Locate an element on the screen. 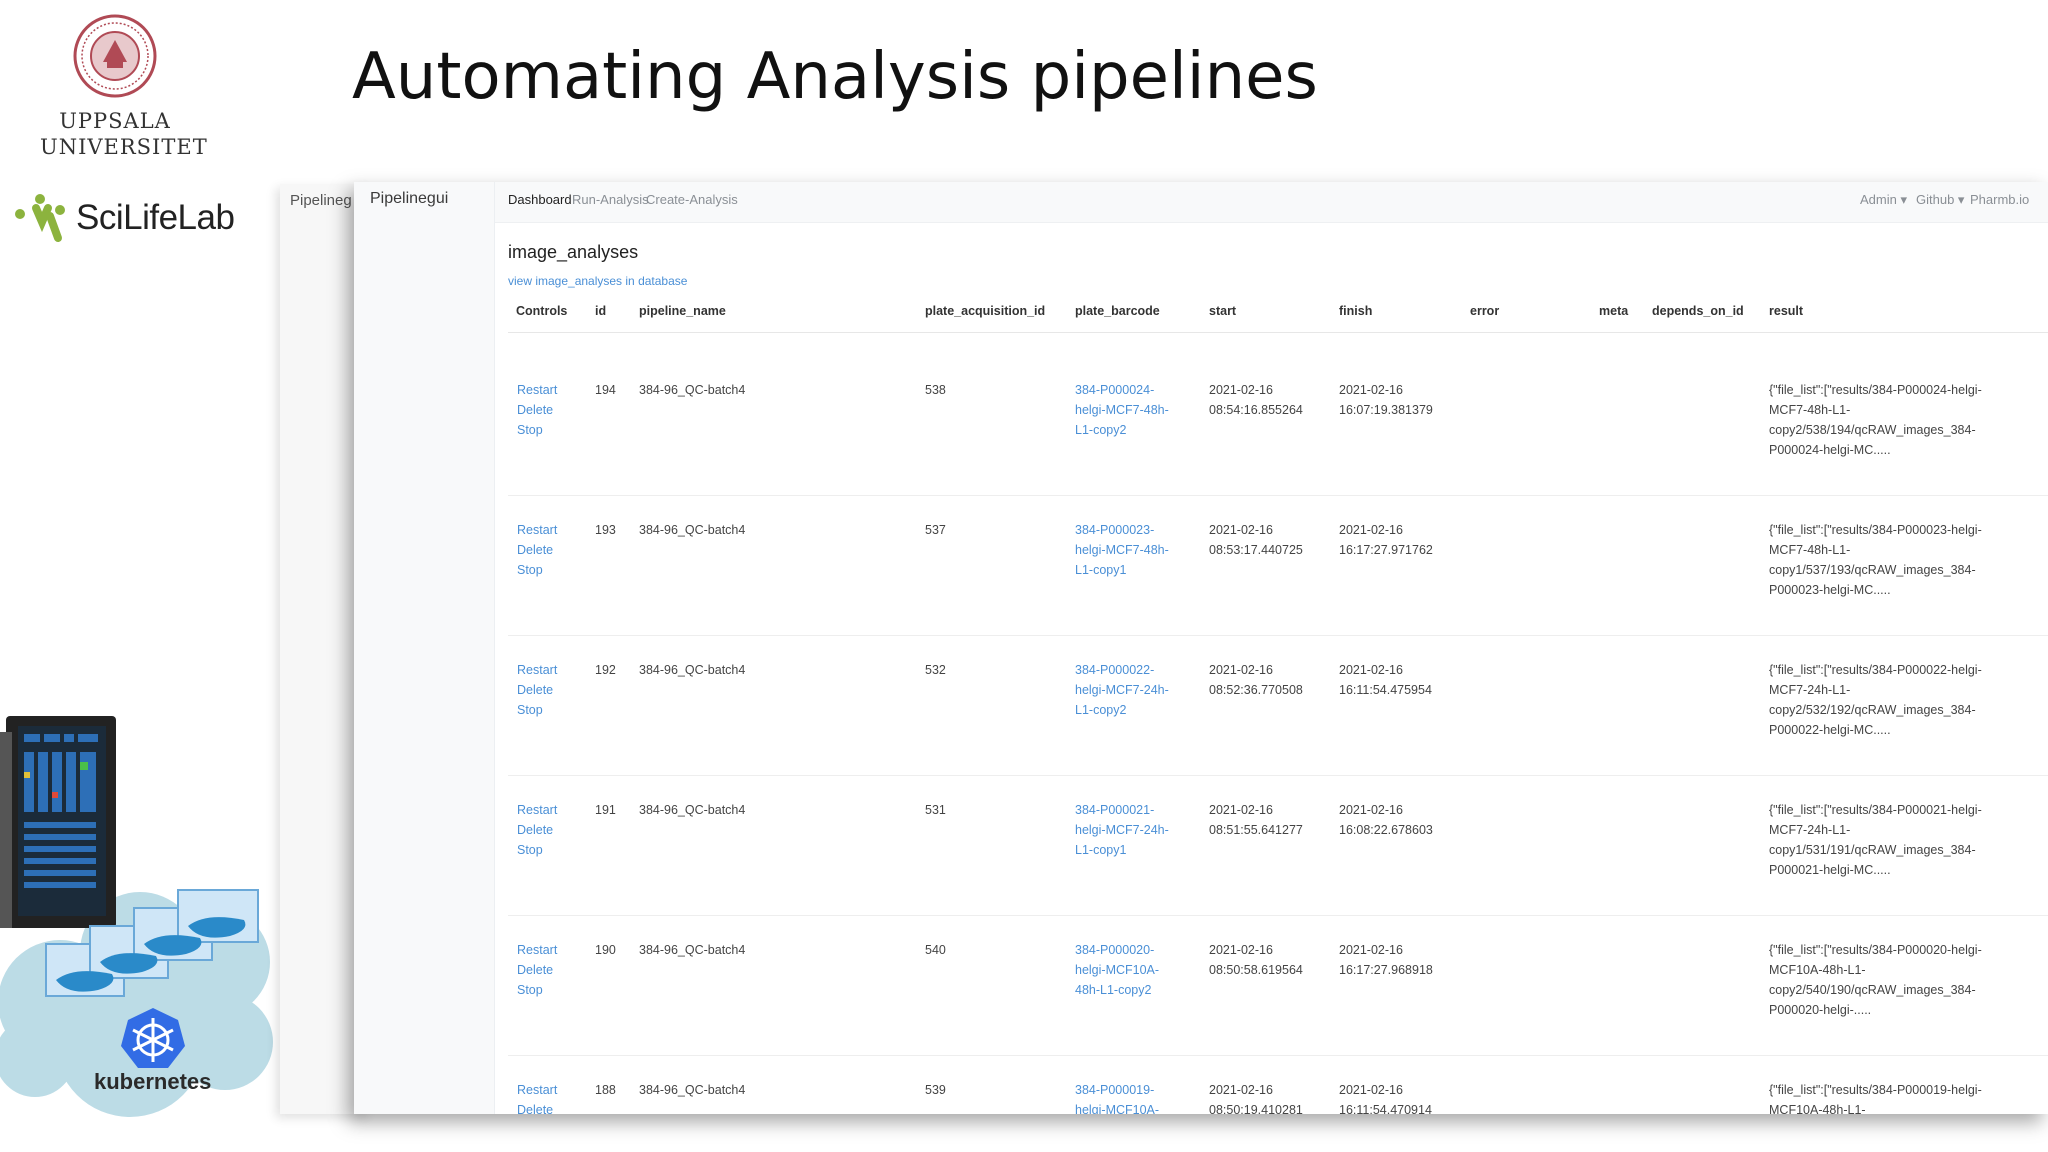 Image resolution: width=2048 pixels, height=1152 pixels. cell-finish: 2021-02-16 16:08:22.678603 is located at coordinates (1386, 820).